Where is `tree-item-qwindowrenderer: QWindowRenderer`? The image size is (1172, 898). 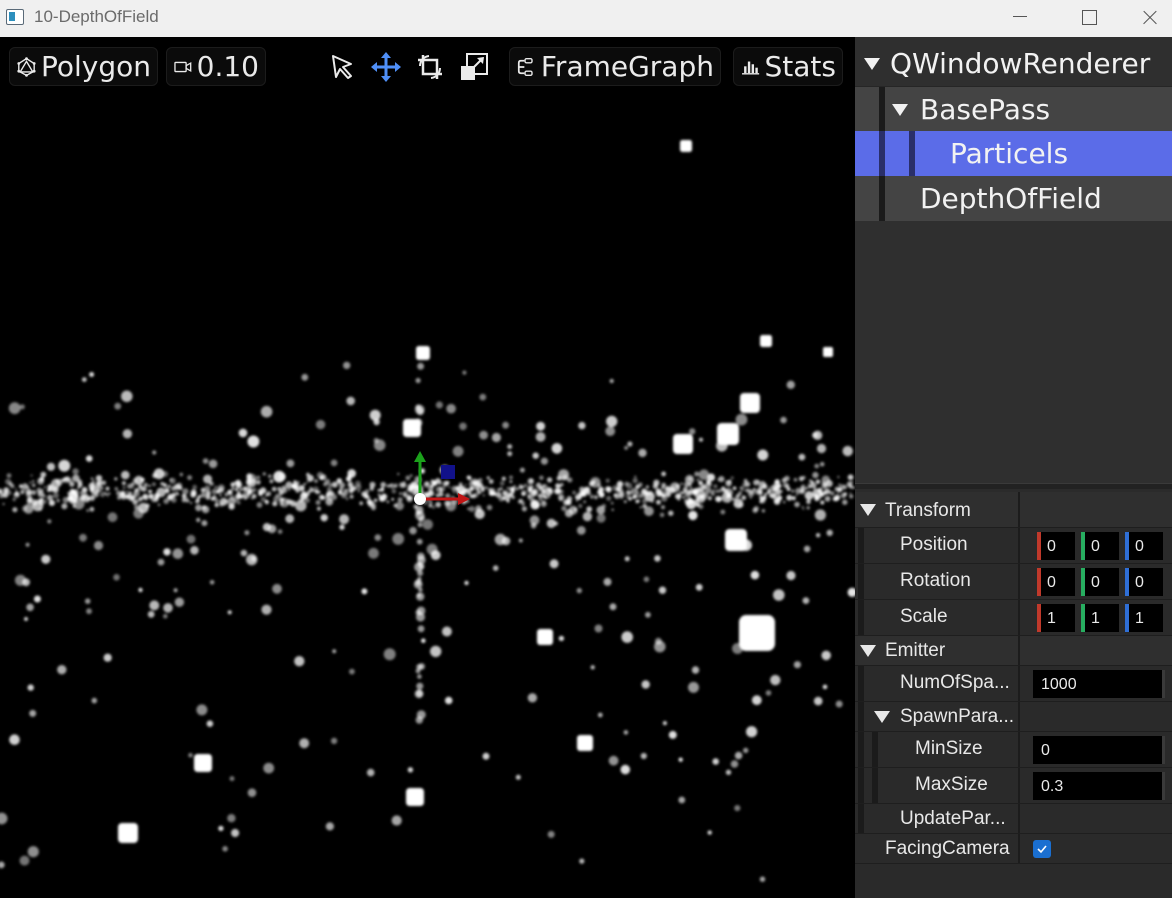 tree-item-qwindowrenderer: QWindowRenderer is located at coordinates (1013, 63).